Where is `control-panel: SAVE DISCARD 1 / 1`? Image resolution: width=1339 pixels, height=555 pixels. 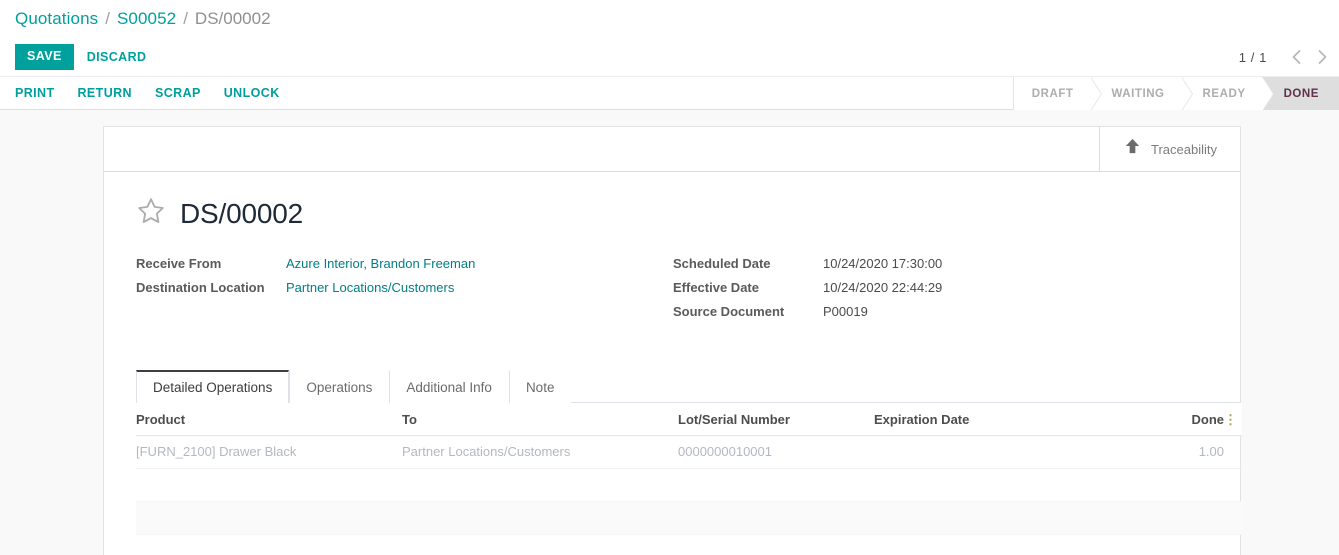 control-panel: SAVE DISCARD 1 / 1 is located at coordinates (669, 57).